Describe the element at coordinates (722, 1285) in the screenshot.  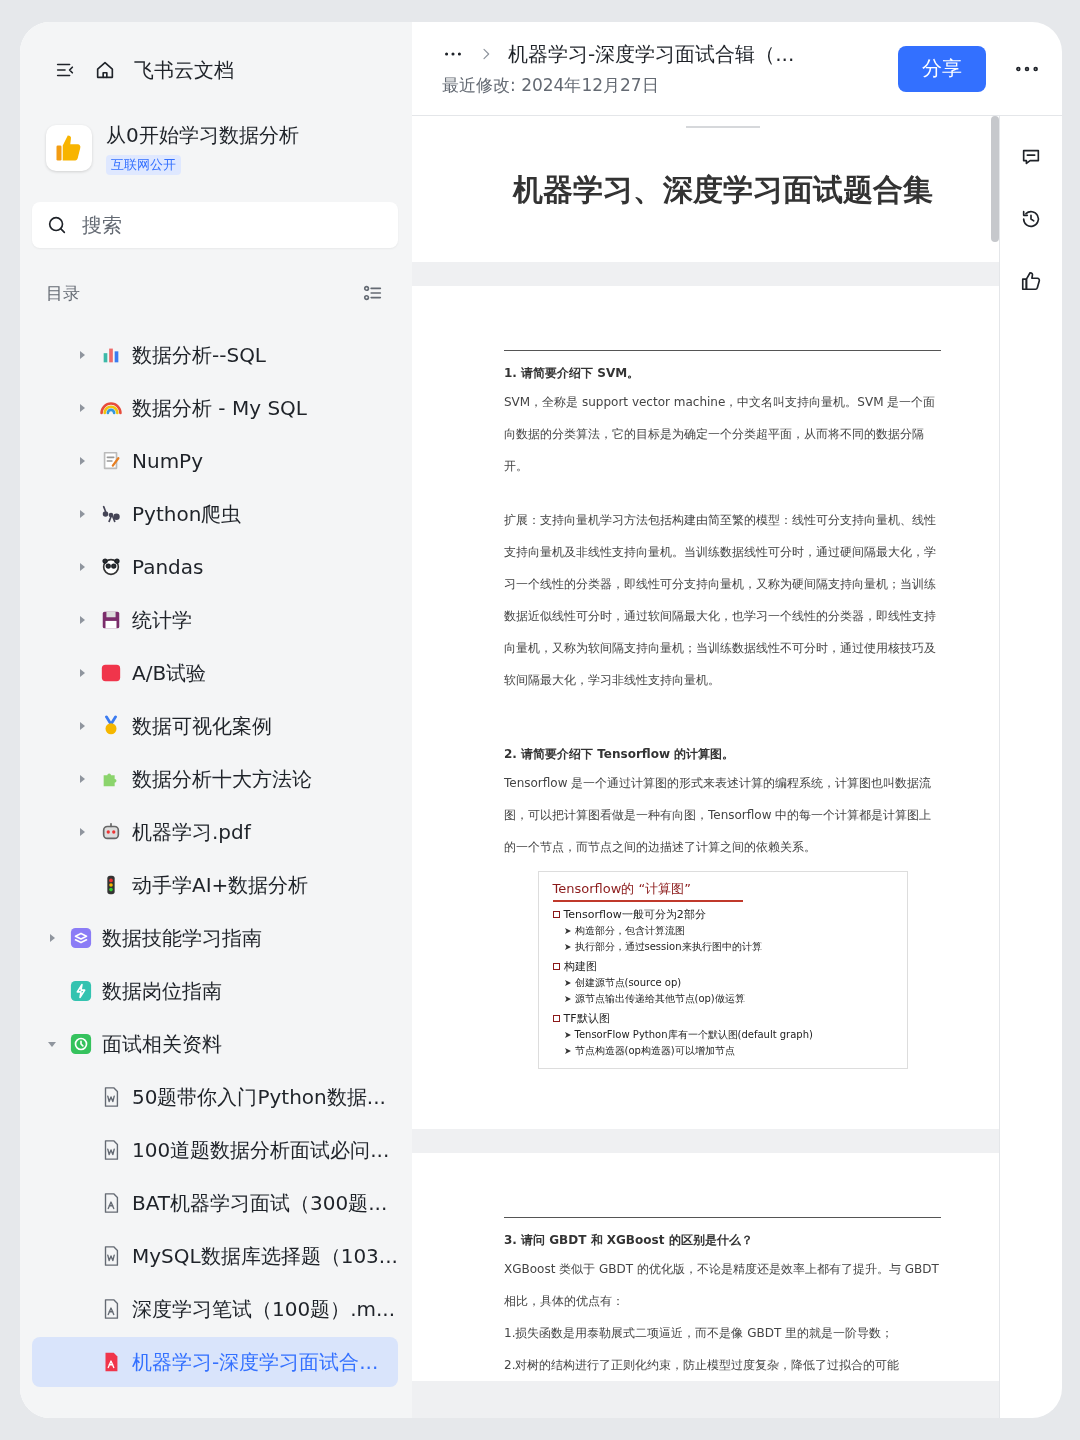
I see `paragraph: XGBoost 类似于 GBDT 的优化版，不论是精度还是效率上都有了提升。与 GBDT 相比，具体的优点有：` at that location.